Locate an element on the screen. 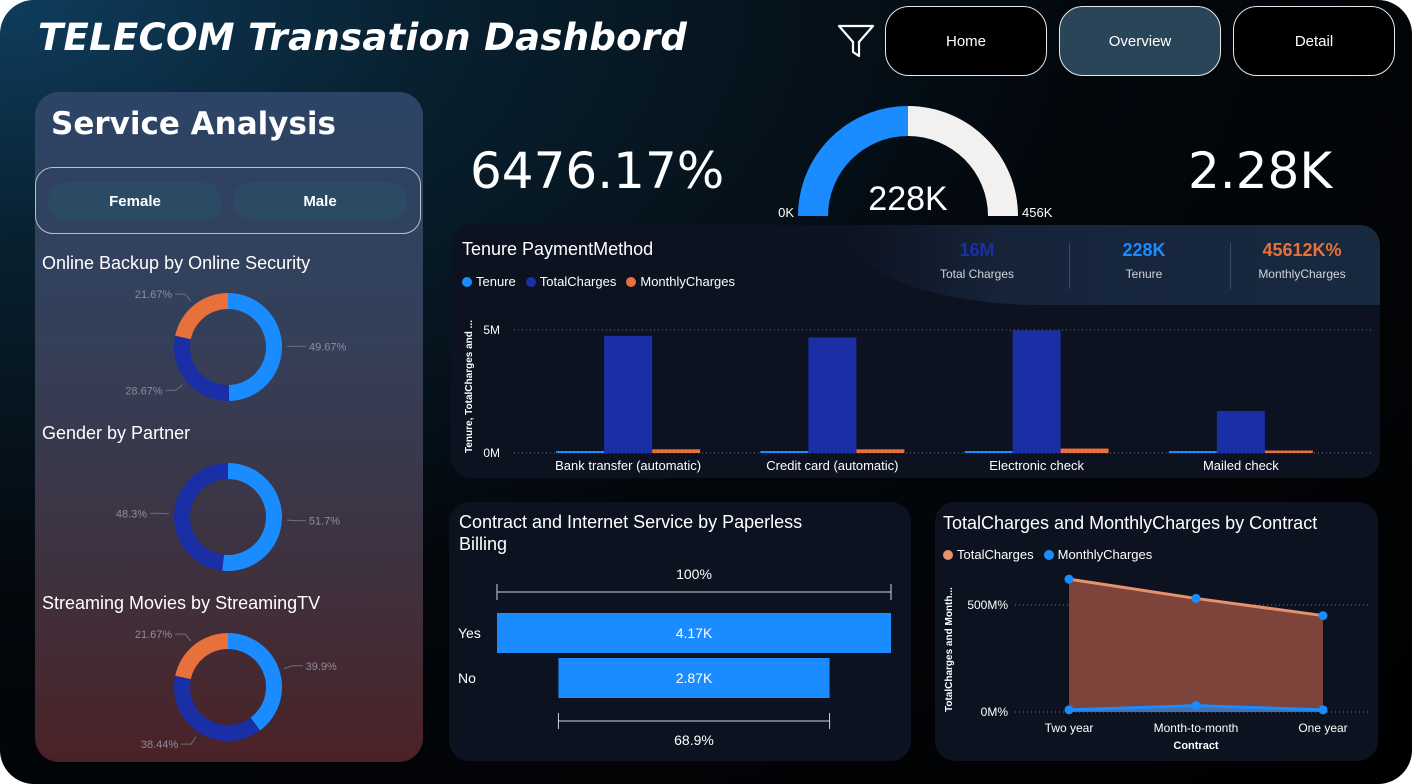 This screenshot has width=1412, height=784. y-tick-label: 500M% is located at coordinates (987, 605).